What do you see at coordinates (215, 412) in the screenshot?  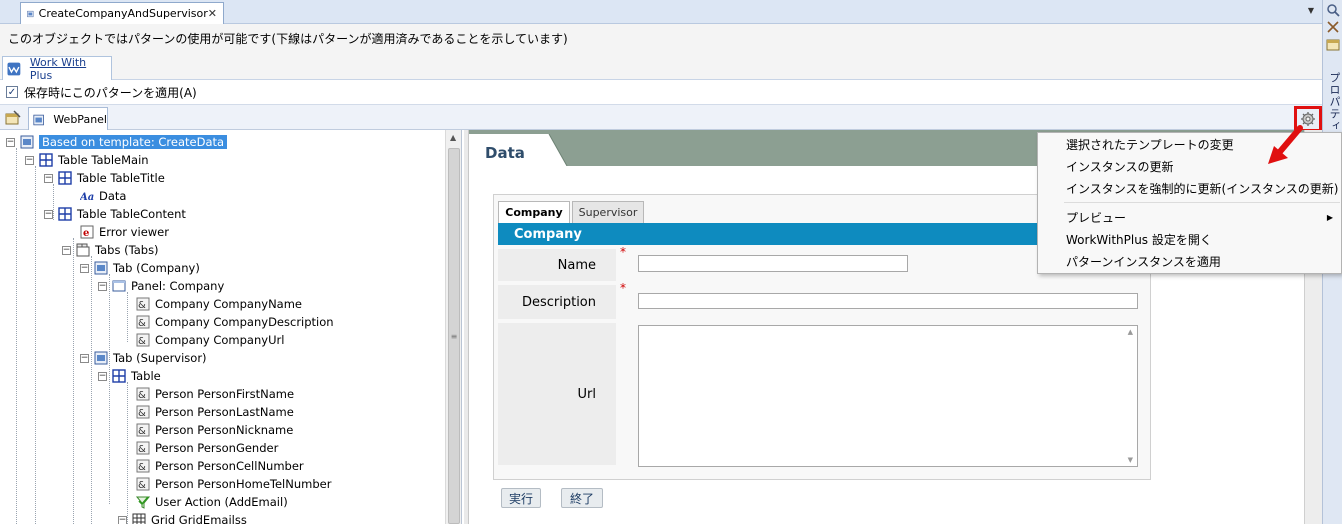 I see `tree-item-attribute: & Person PersonLastName` at bounding box center [215, 412].